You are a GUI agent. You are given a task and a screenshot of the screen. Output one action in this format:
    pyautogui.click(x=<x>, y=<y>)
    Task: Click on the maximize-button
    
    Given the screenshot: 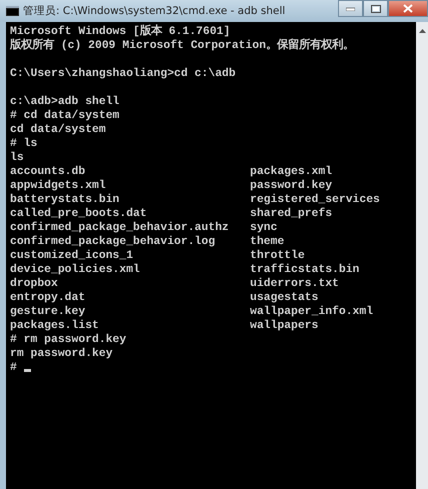 What is the action you would take?
    pyautogui.click(x=375, y=8)
    